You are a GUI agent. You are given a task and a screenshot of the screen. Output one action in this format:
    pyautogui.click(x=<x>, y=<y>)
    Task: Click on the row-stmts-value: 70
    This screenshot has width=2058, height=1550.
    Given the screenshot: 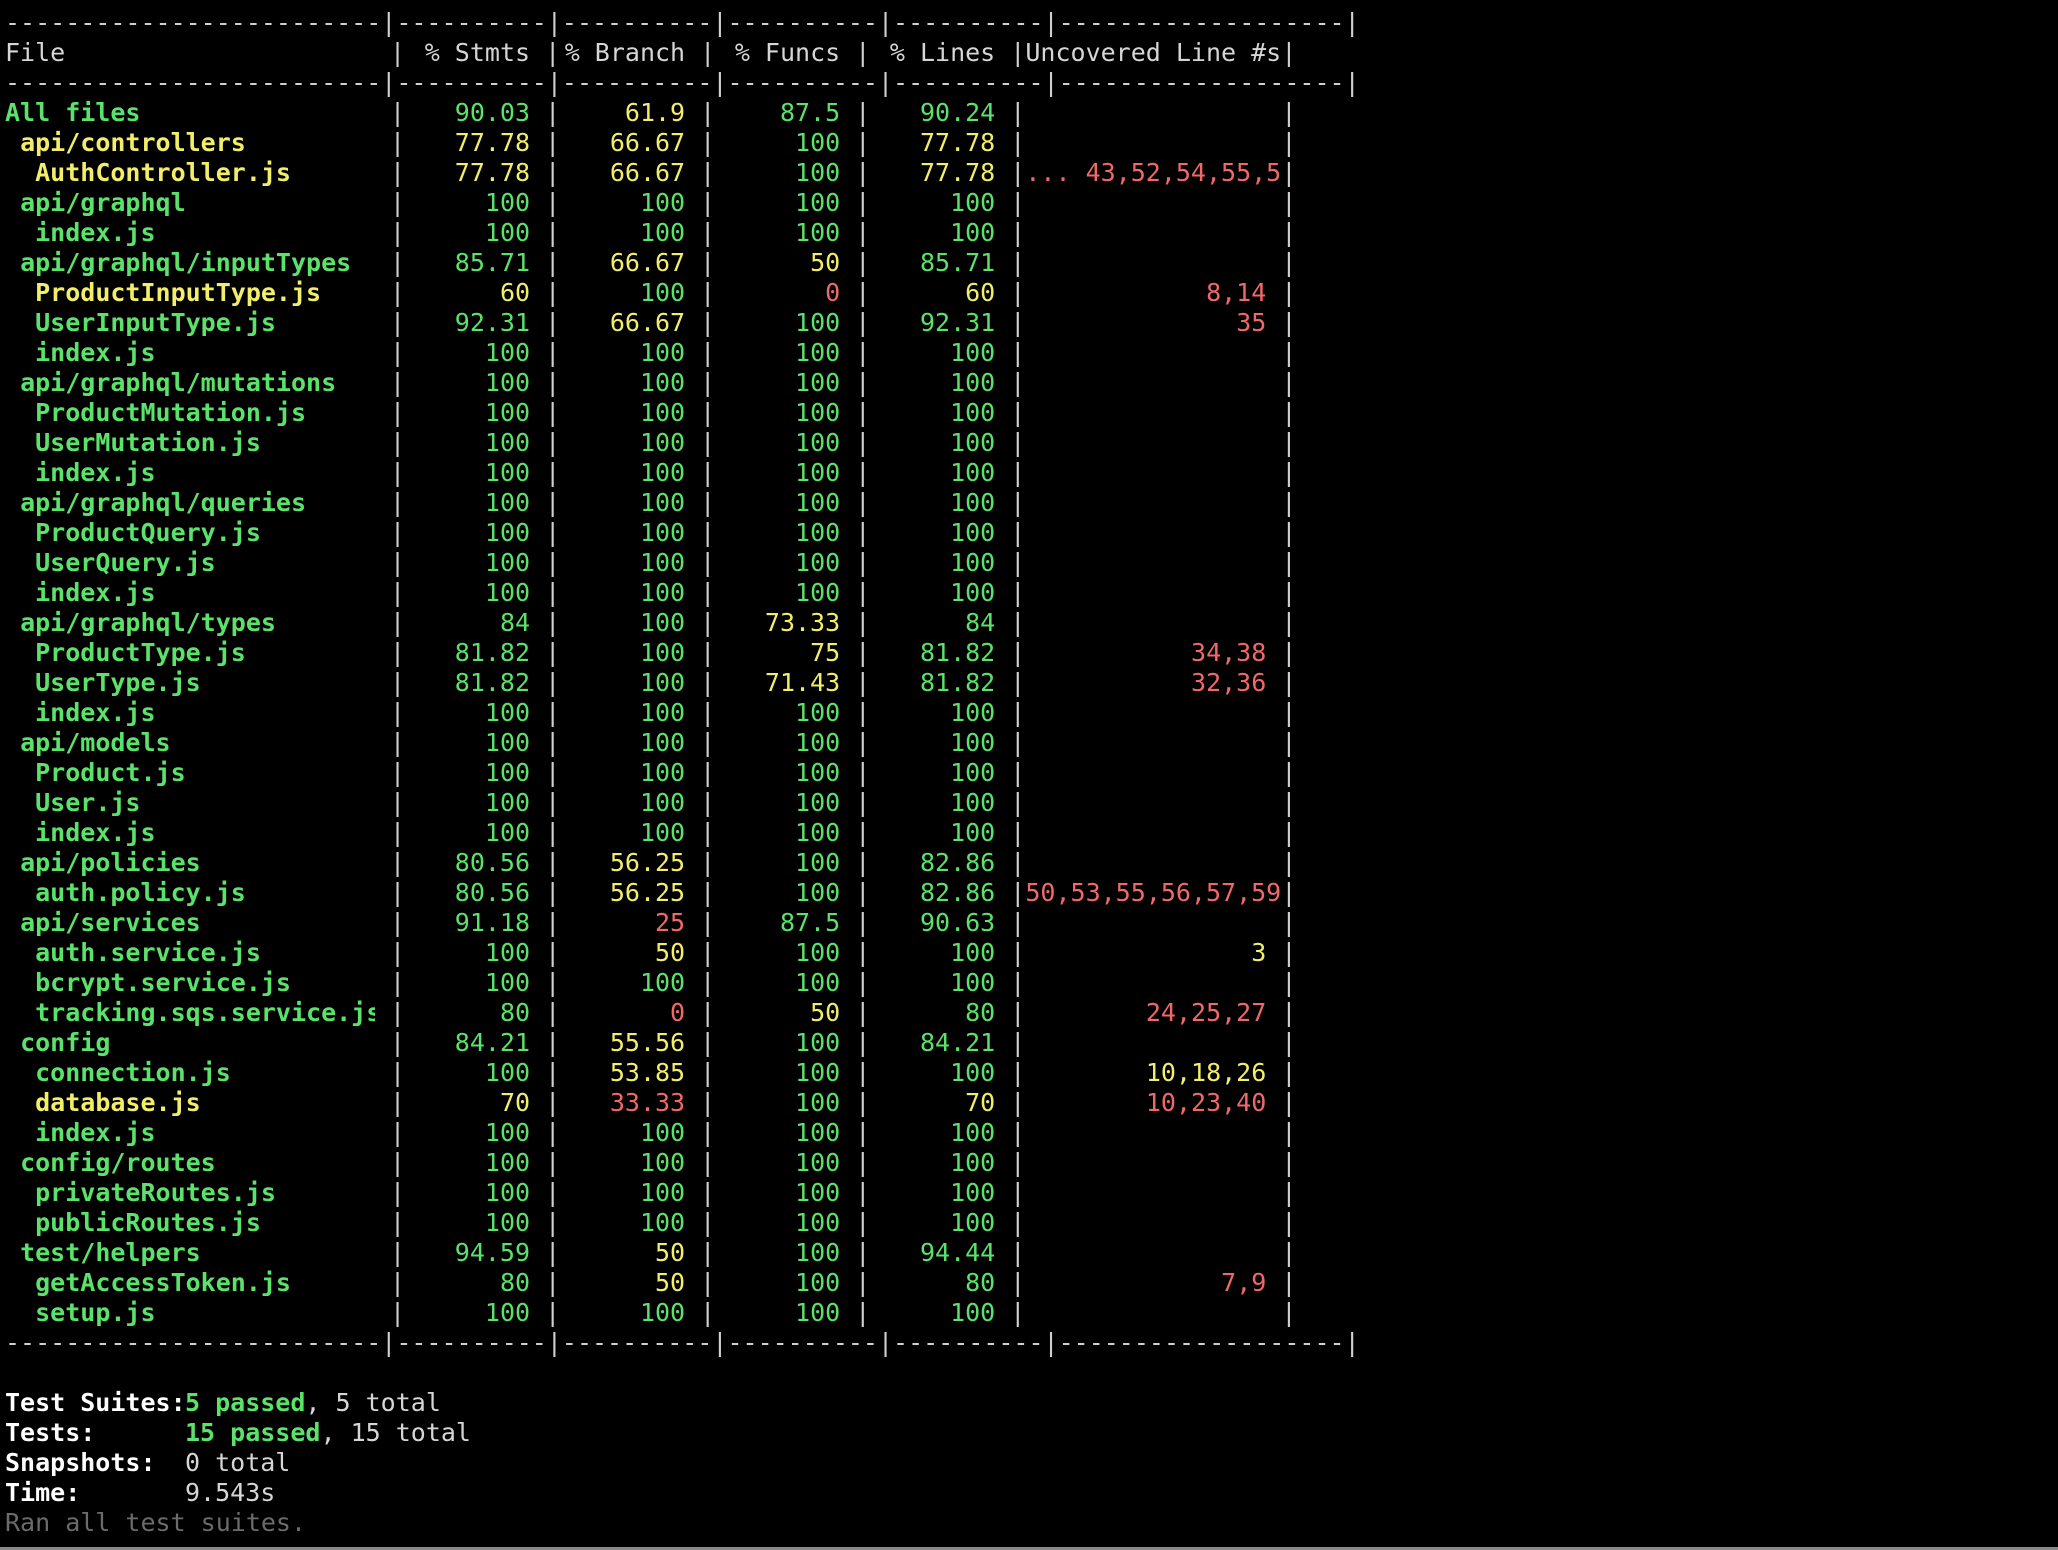 What is the action you would take?
    pyautogui.click(x=515, y=1102)
    